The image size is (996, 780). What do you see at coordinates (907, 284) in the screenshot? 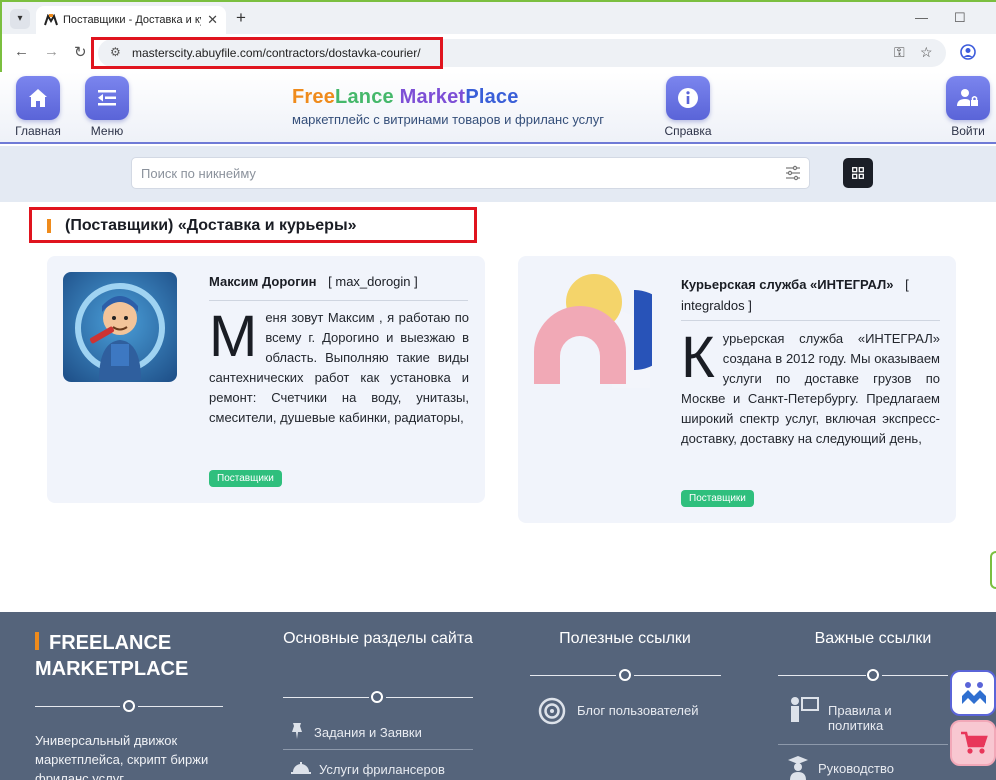
I see `contractor-nick-bracket: [` at bounding box center [907, 284].